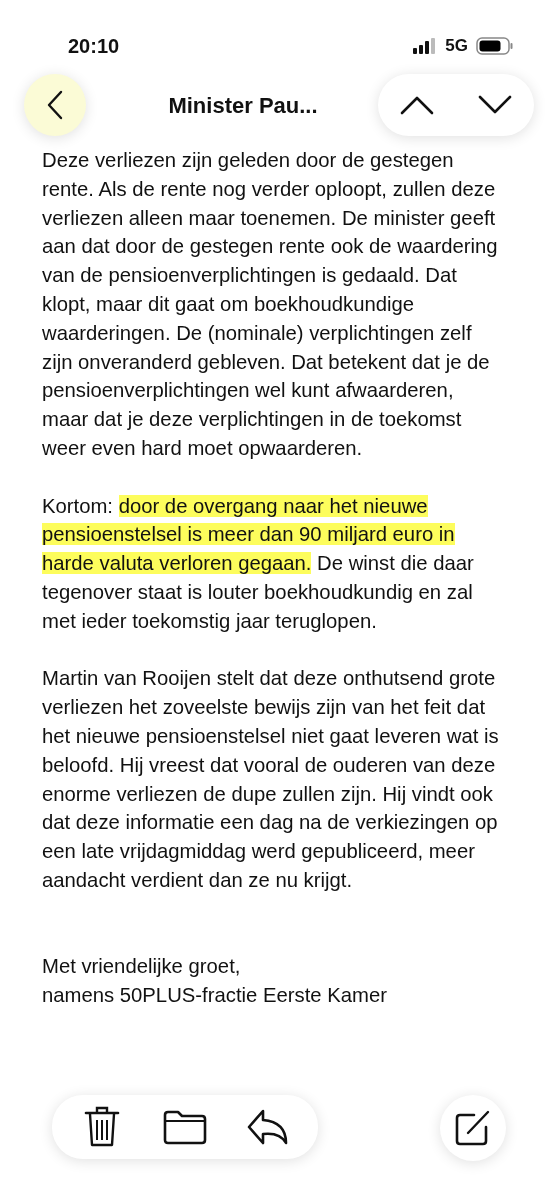 Image resolution: width=554 pixels, height=1199 pixels. What do you see at coordinates (142, 966) in the screenshot?
I see `signature-line: Met vriendelijke groet,` at bounding box center [142, 966].